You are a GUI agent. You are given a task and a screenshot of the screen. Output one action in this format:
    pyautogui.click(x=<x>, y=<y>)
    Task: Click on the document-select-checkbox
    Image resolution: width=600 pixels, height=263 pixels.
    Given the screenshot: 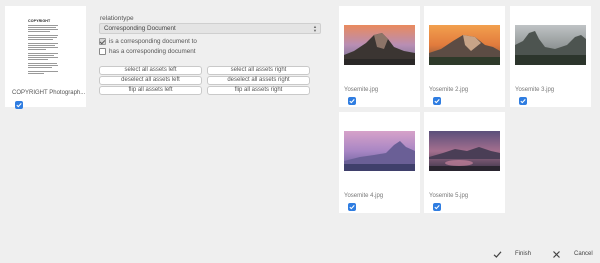 What is the action you would take?
    pyautogui.click(x=19, y=105)
    